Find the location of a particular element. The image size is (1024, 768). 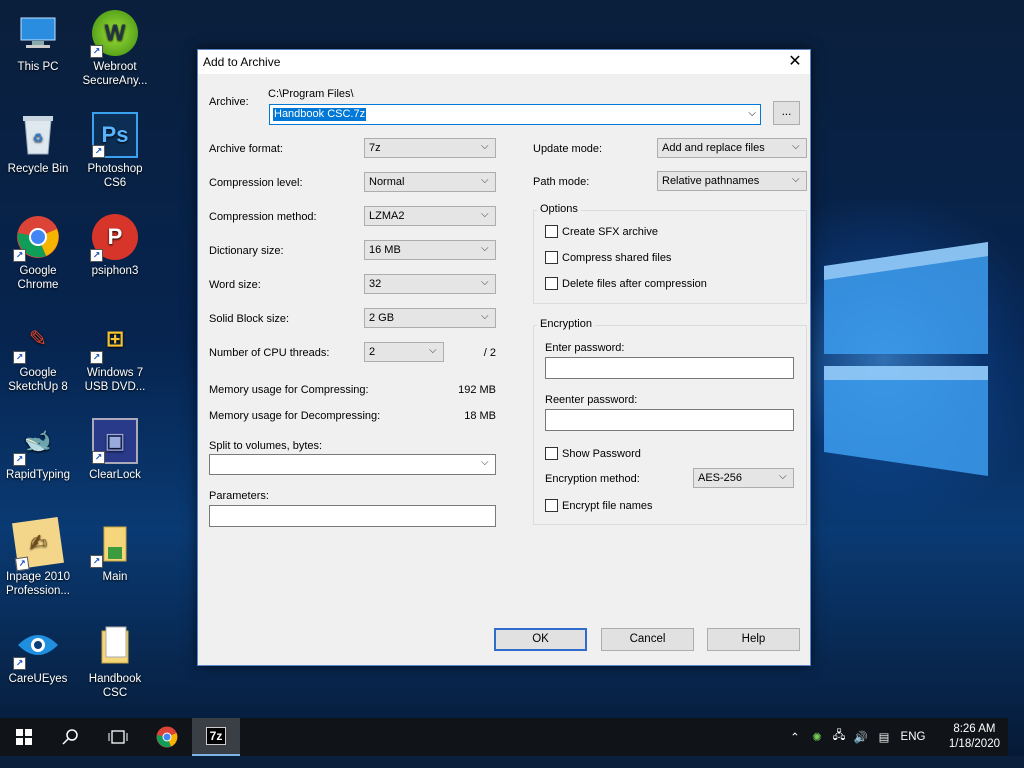

taskbar-7zip: 7z is located at coordinates (216, 737).